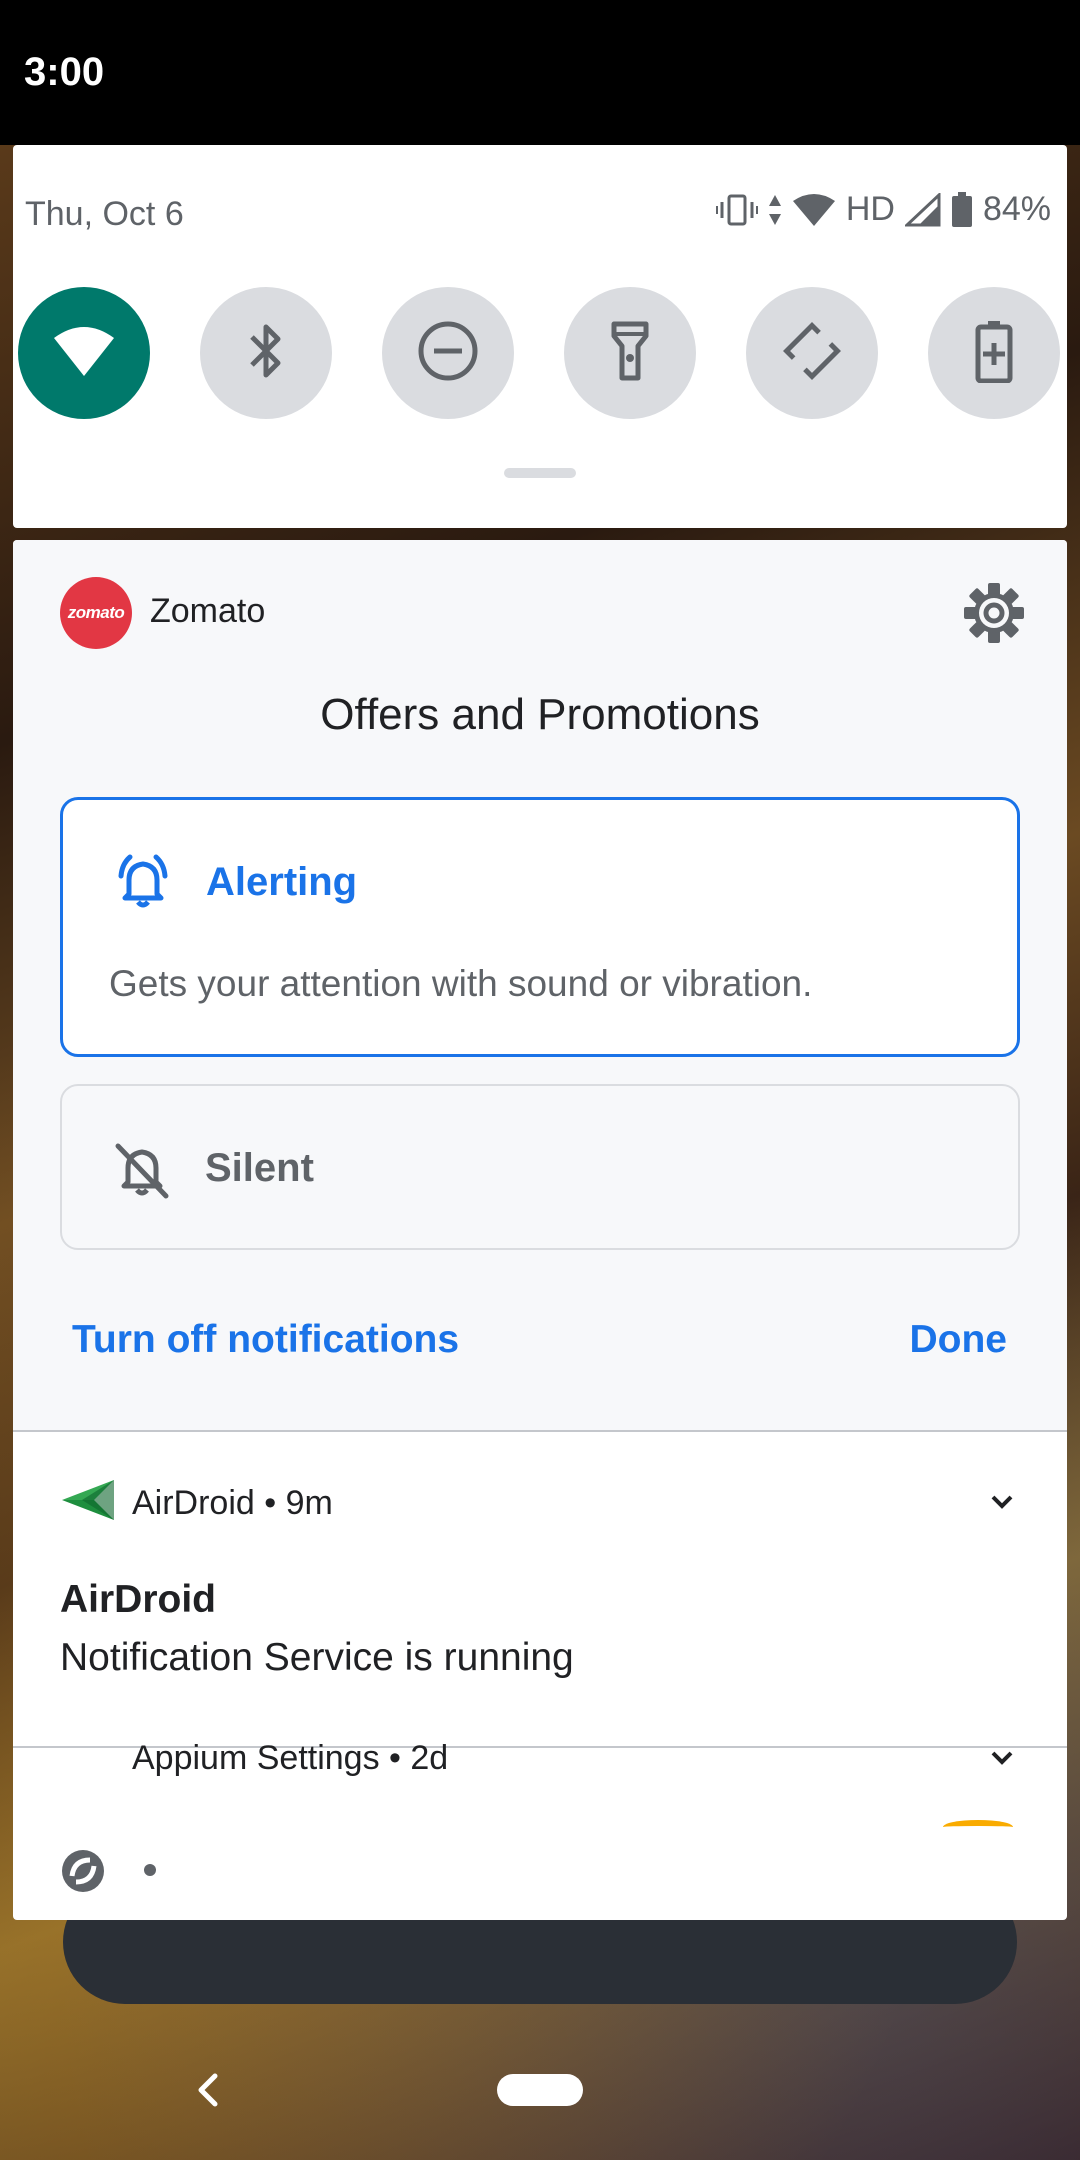  I want to click on gear-icon, so click(994, 613).